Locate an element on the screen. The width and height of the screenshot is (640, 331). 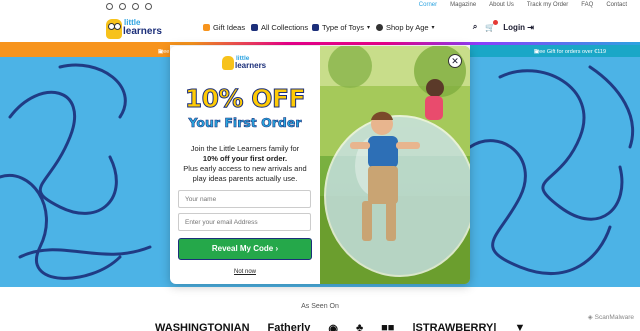
grid-icon is located at coordinates (254, 27).